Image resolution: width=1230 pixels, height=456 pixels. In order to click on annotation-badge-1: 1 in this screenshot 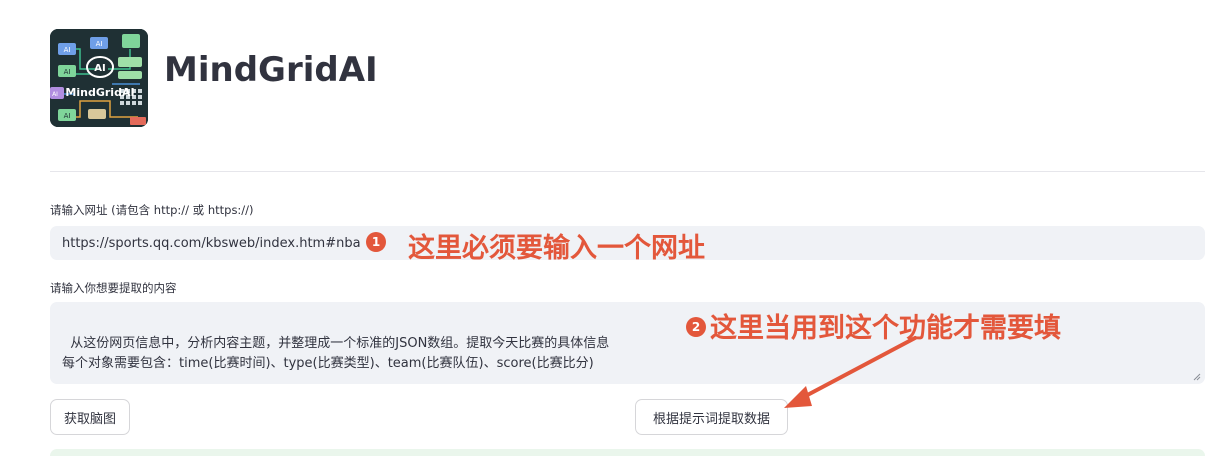, I will do `click(376, 242)`.